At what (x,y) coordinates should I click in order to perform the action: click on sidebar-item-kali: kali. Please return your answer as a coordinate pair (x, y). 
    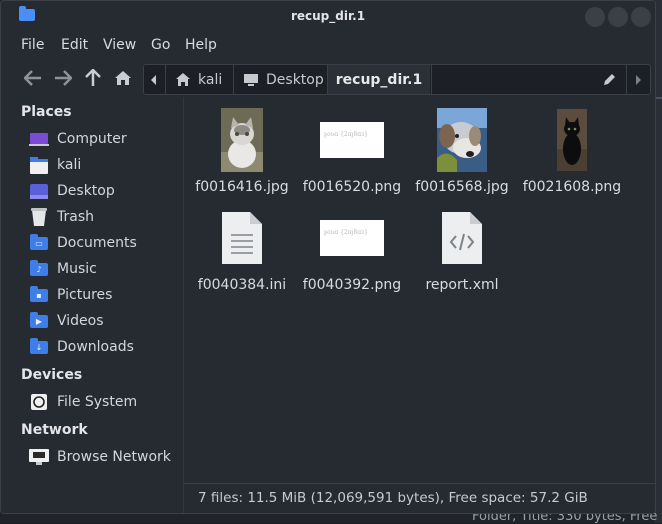
    Looking at the image, I should click on (104, 165).